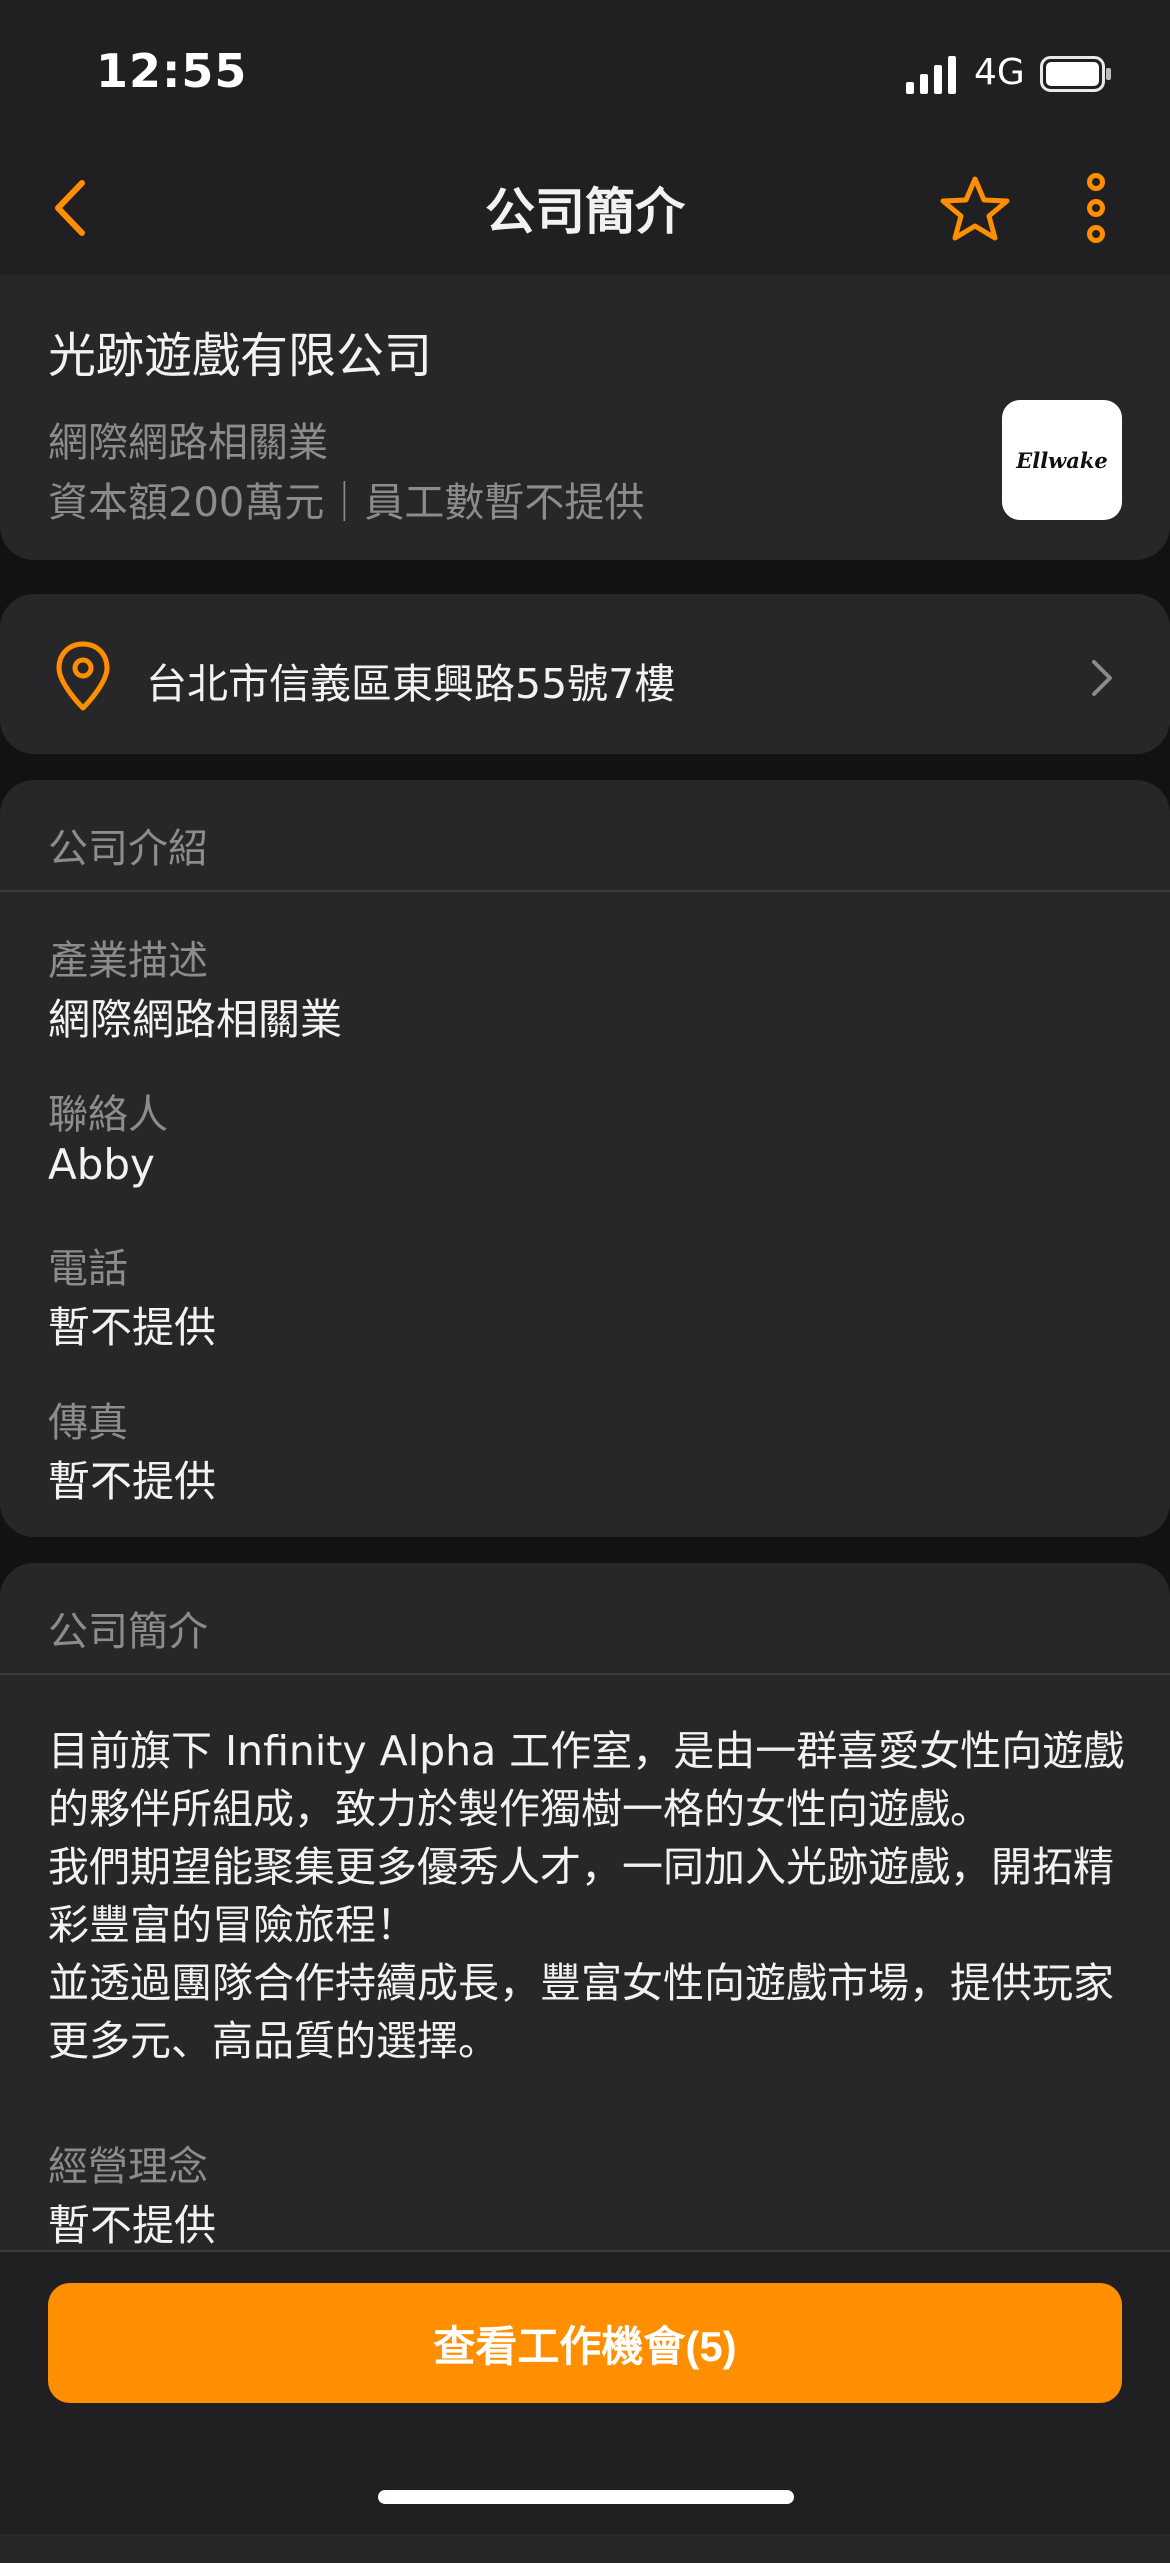 The image size is (1170, 2563). I want to click on chevron-right-icon, so click(1102, 678).